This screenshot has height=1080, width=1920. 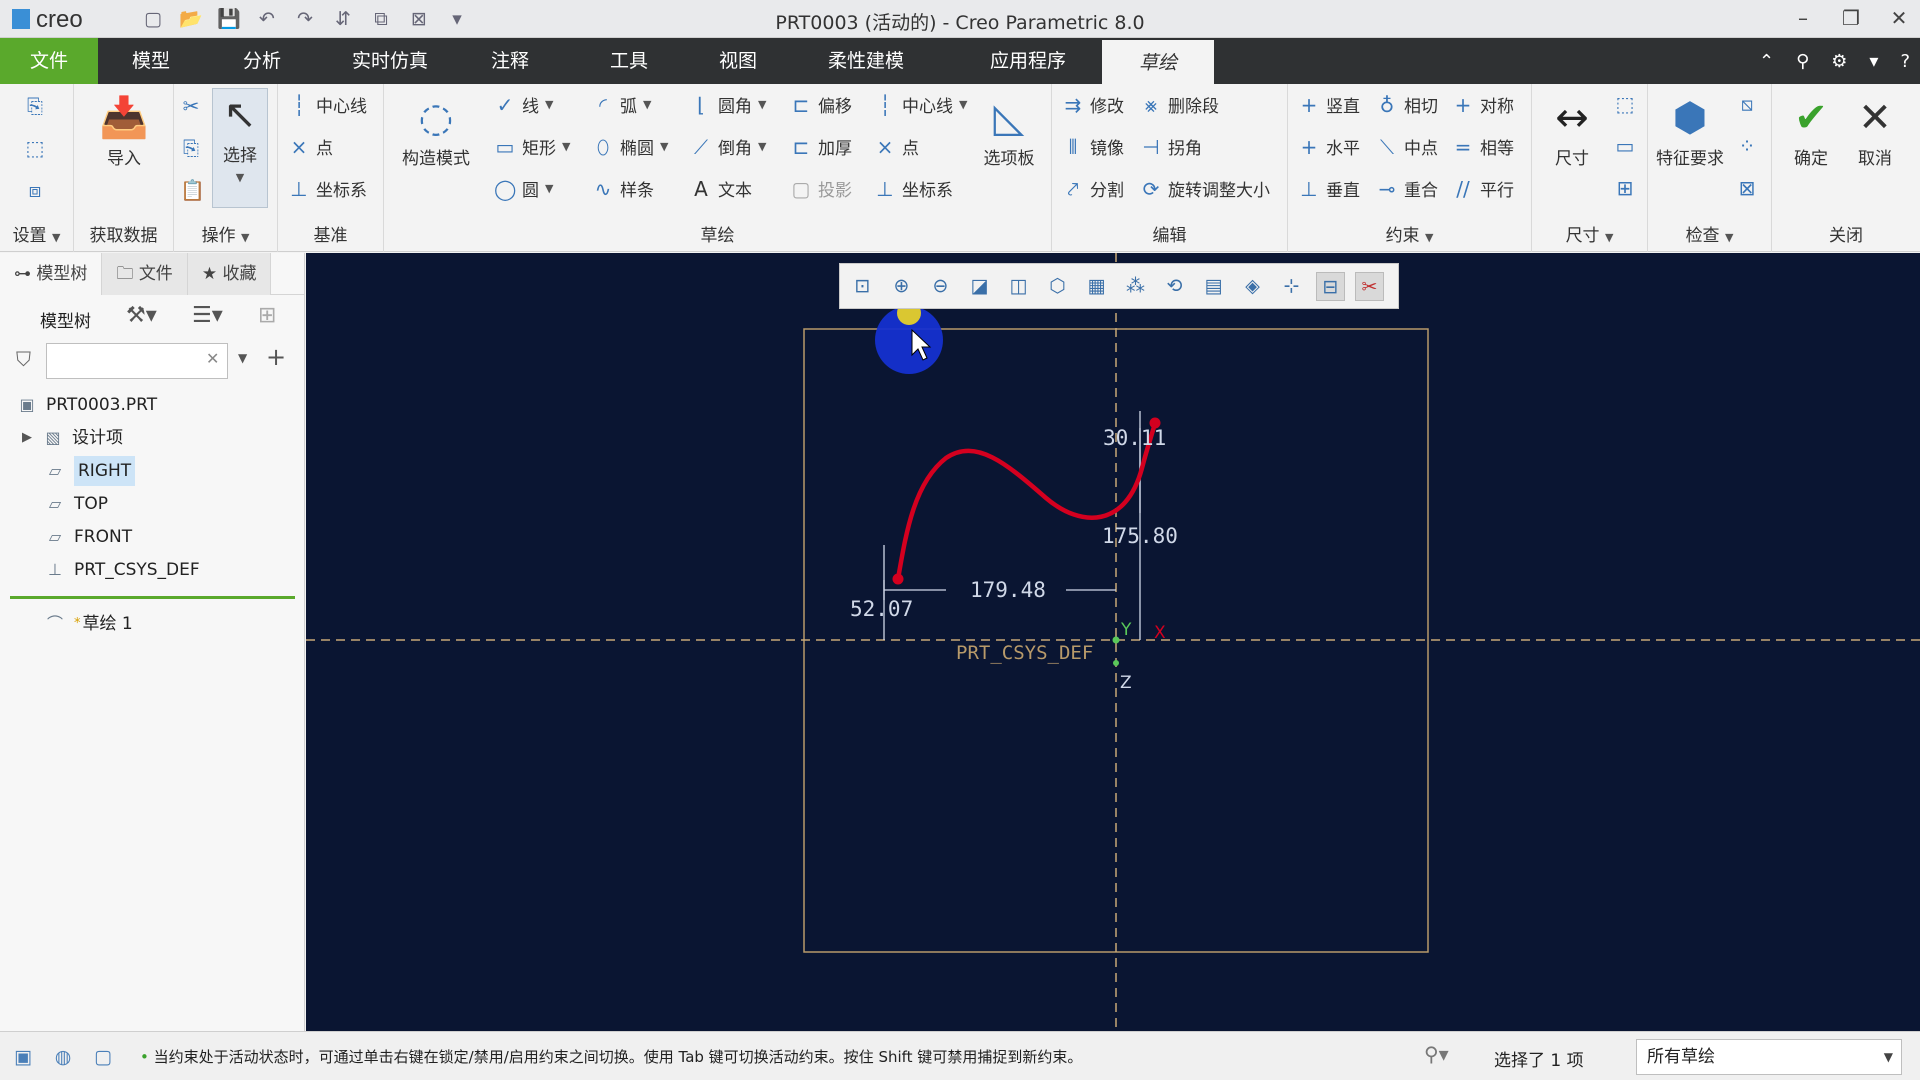 What do you see at coordinates (262, 61) in the screenshot?
I see `tab-analysis: 分析` at bounding box center [262, 61].